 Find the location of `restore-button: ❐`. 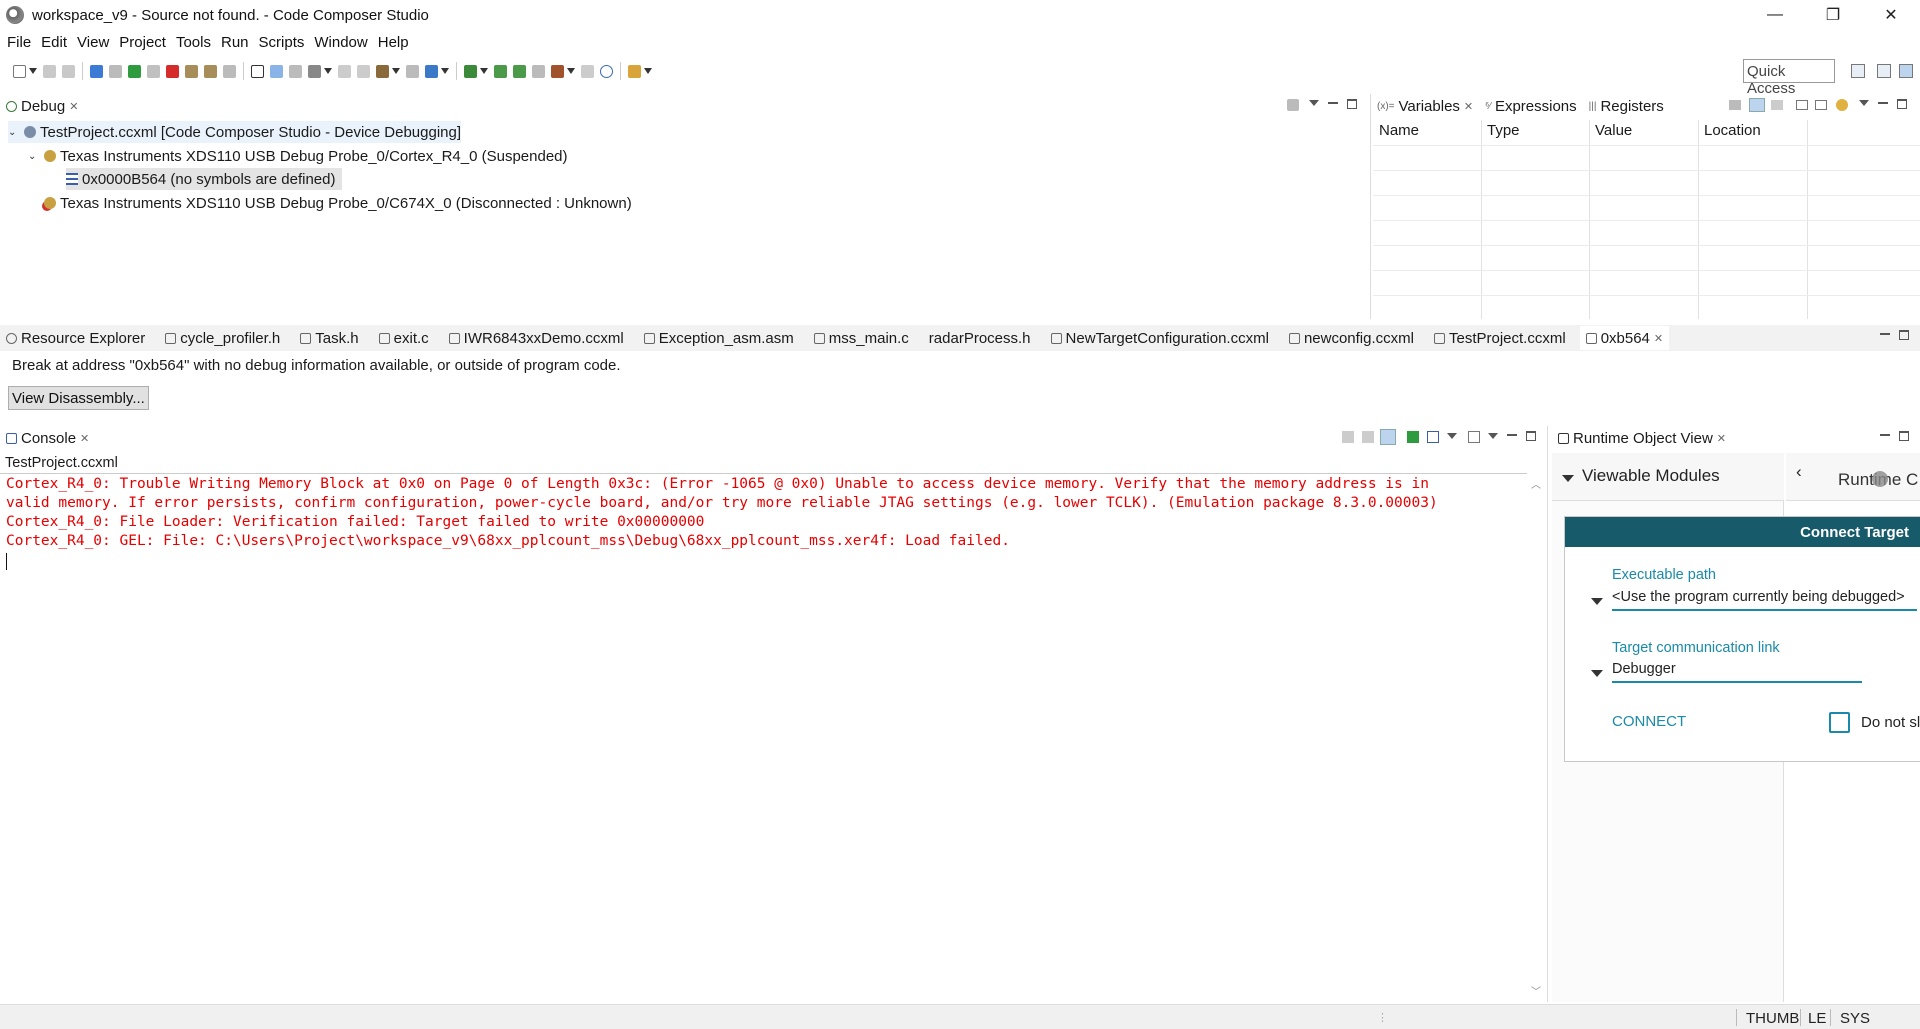

restore-button: ❐ is located at coordinates (1833, 15).